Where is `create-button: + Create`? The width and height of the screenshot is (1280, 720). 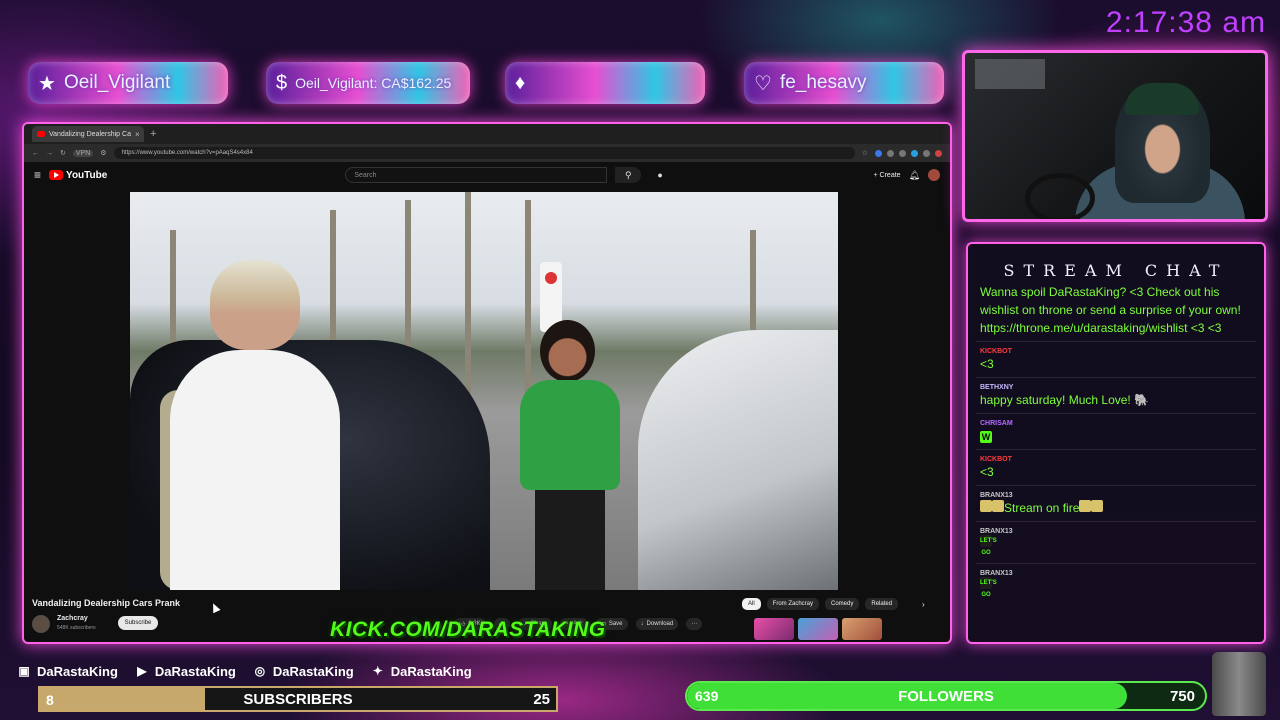
create-button: + Create is located at coordinates (887, 175).